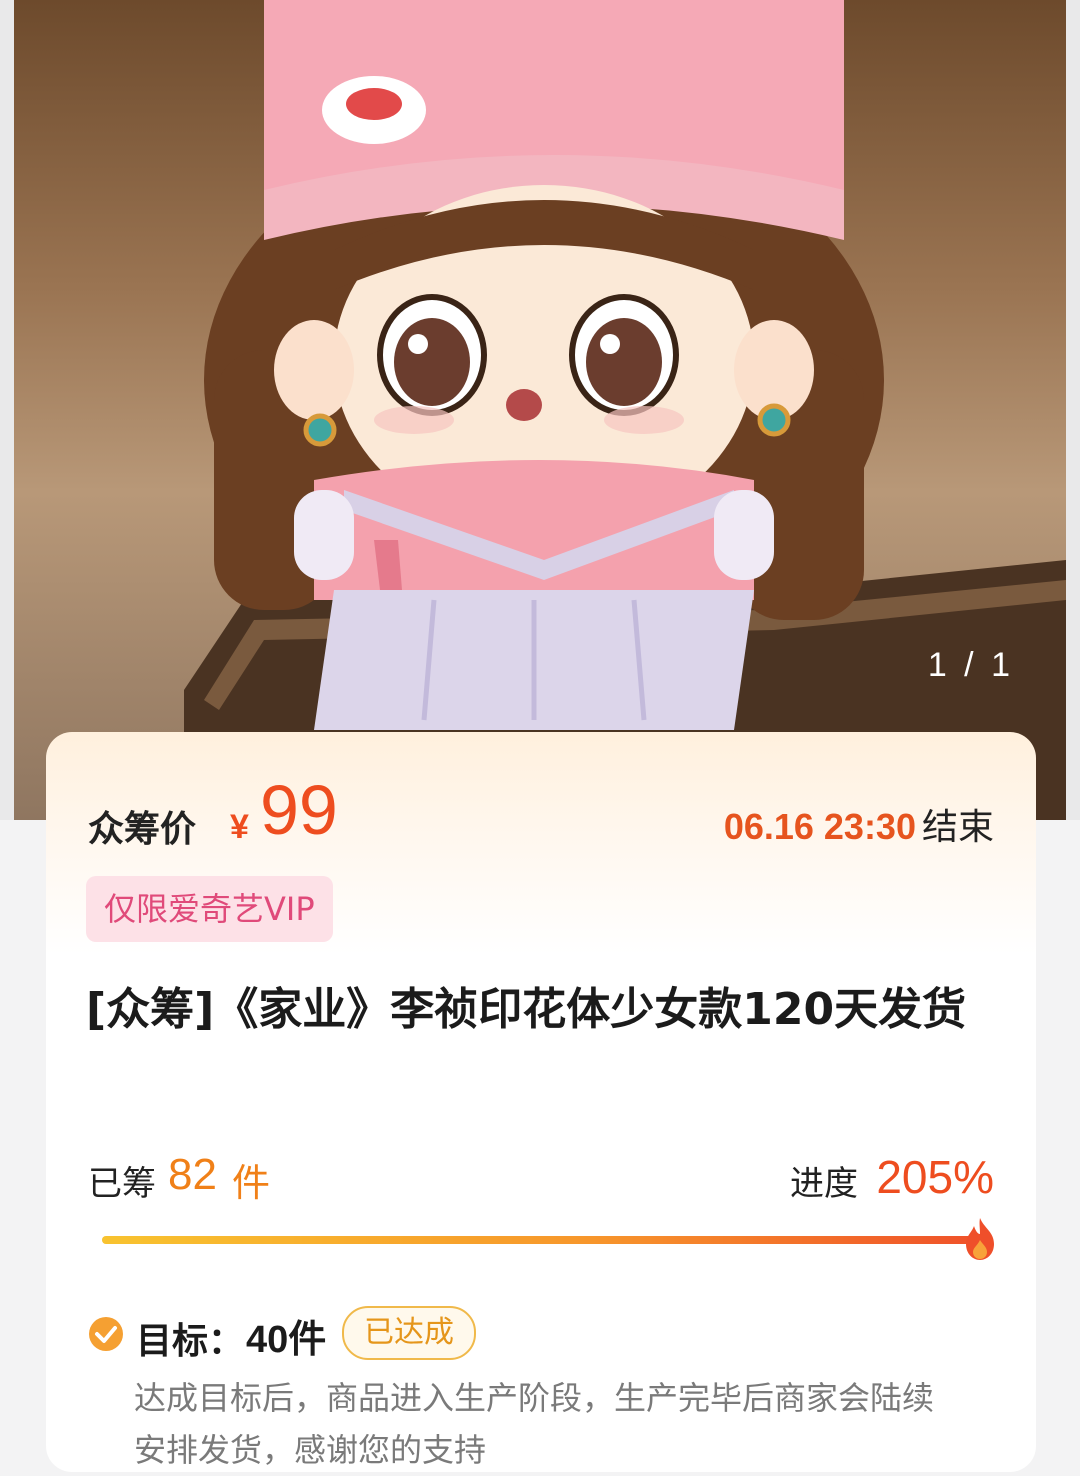  What do you see at coordinates (192, 1174) in the screenshot?
I see `raised-count: 82` at bounding box center [192, 1174].